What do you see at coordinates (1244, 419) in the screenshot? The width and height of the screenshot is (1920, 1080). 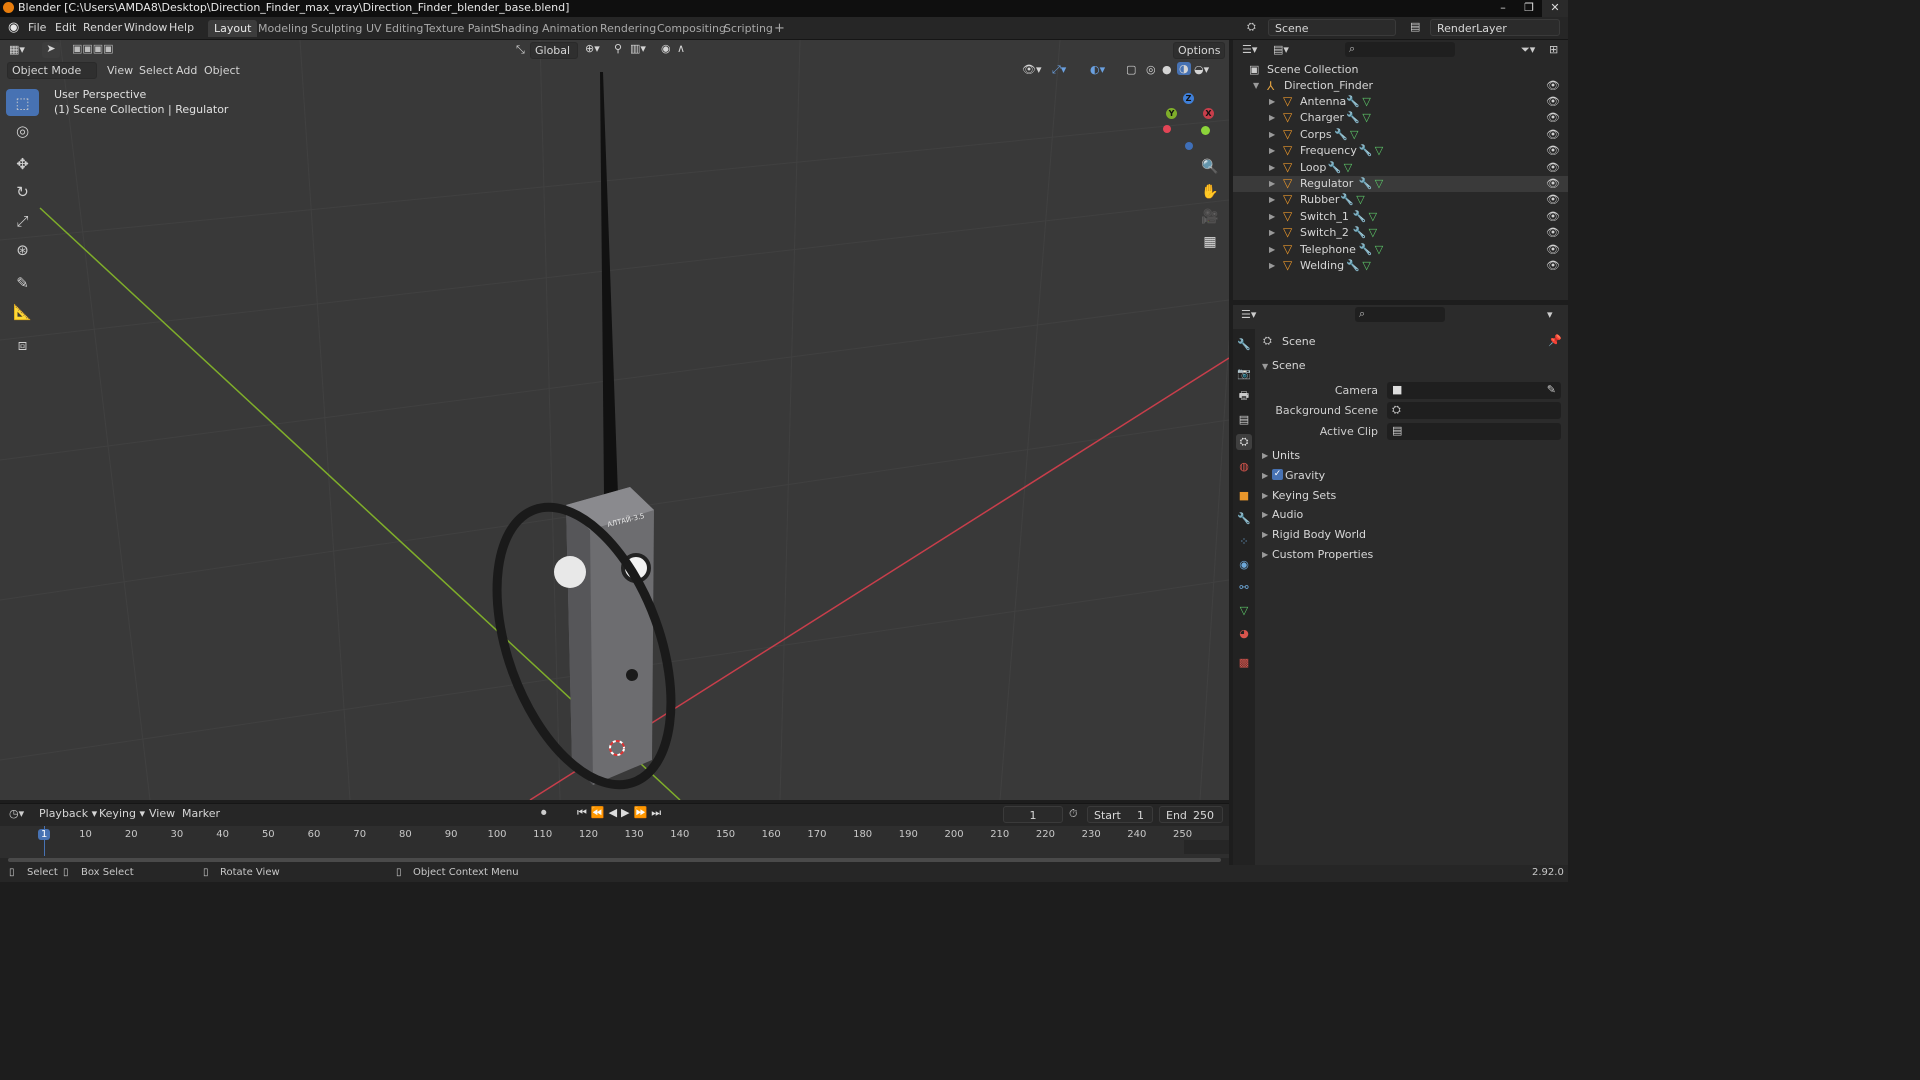 I see `view-layer-tab-icon: ▤` at bounding box center [1244, 419].